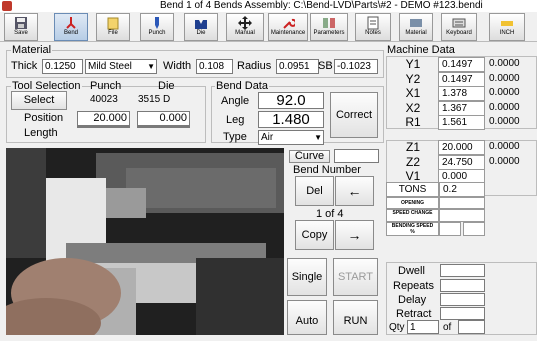 The image size is (537, 341). Describe the element at coordinates (413, 64) in the screenshot. I see `axis-name: Y1` at that location.